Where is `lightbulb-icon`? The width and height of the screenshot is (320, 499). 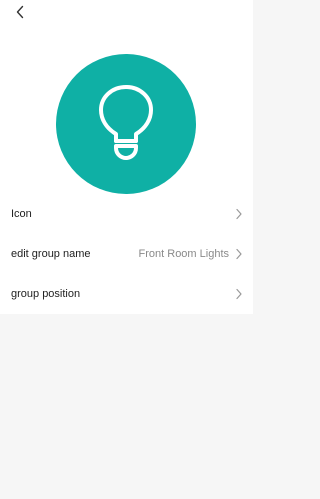
lightbulb-icon is located at coordinates (126, 122).